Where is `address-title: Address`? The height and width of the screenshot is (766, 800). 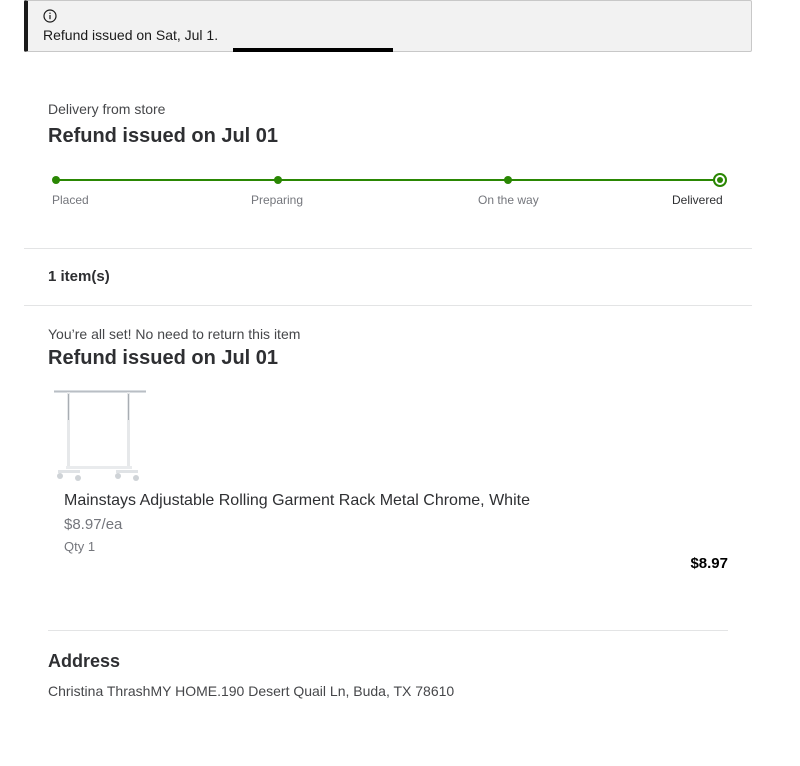
address-title: Address is located at coordinates (84, 661).